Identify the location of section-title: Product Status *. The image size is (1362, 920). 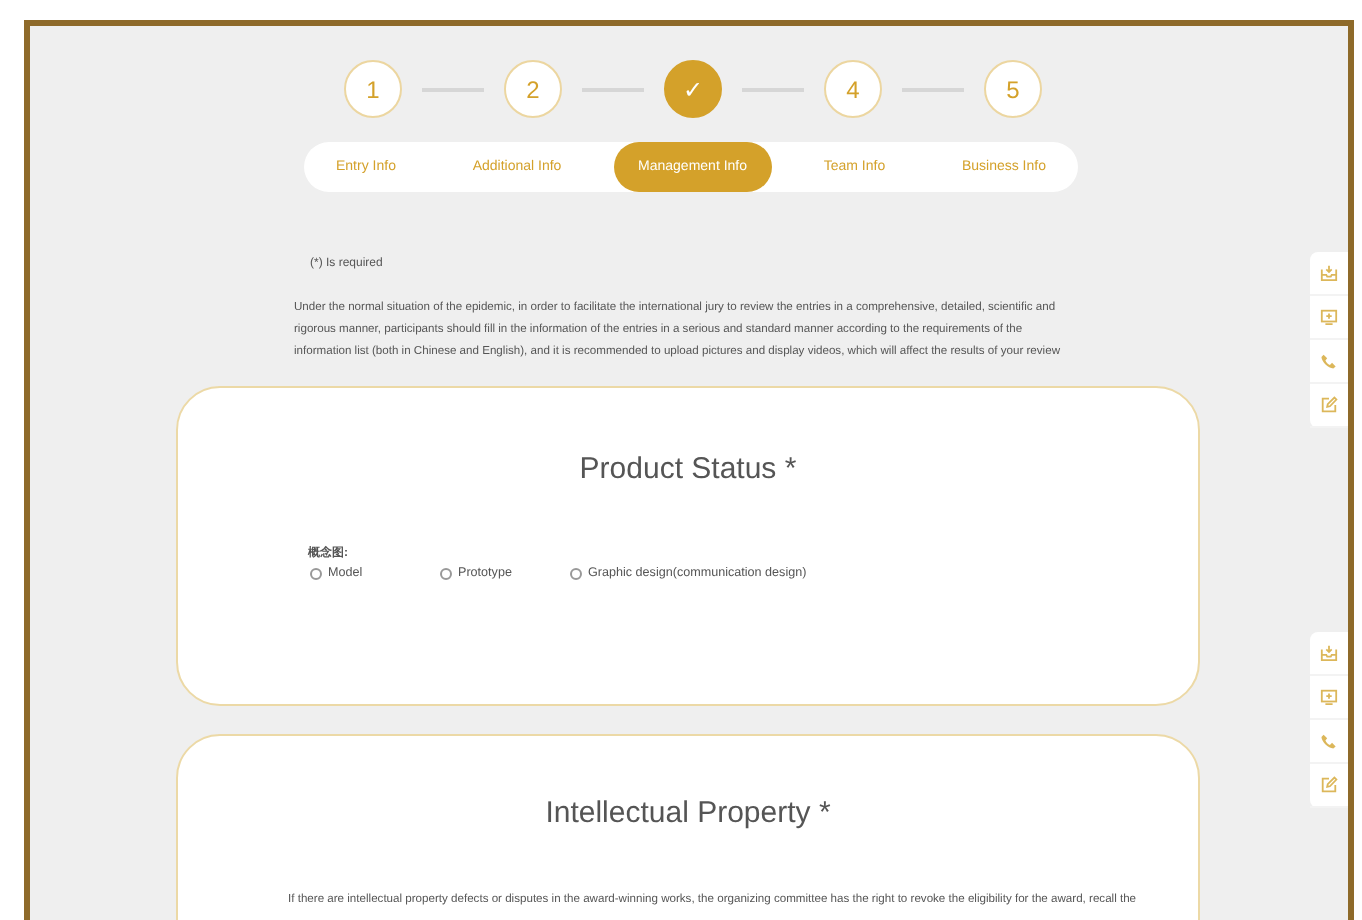
(688, 469).